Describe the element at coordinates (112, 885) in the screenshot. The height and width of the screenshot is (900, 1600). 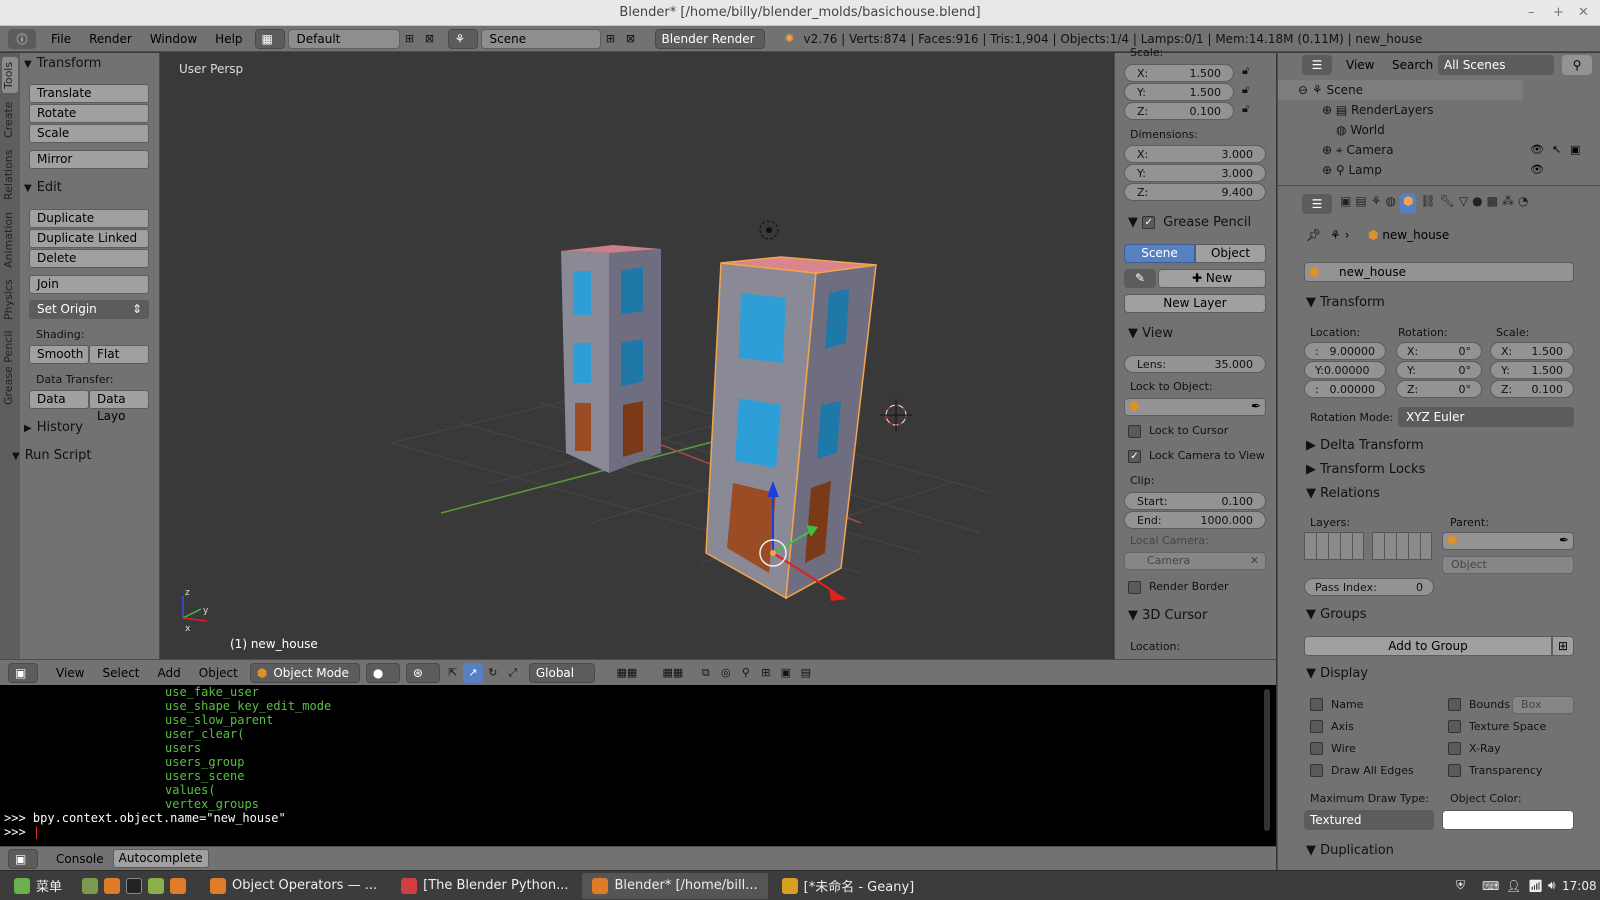
I see `firefox-icon` at that location.